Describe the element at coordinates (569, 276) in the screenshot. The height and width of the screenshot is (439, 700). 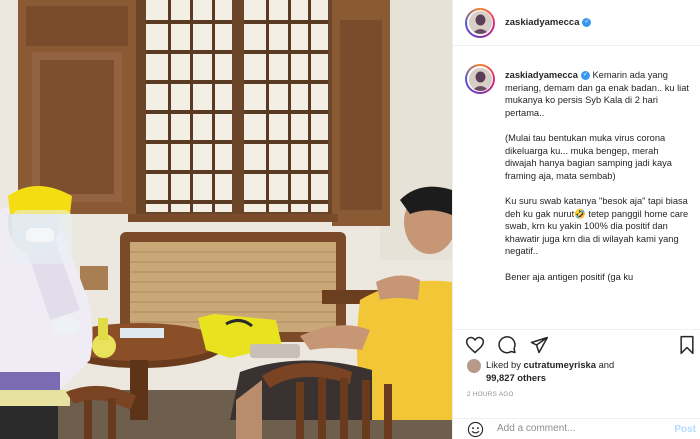
I see `caption-paragraph-4: Bener aja antigen positif (ga ku` at that location.